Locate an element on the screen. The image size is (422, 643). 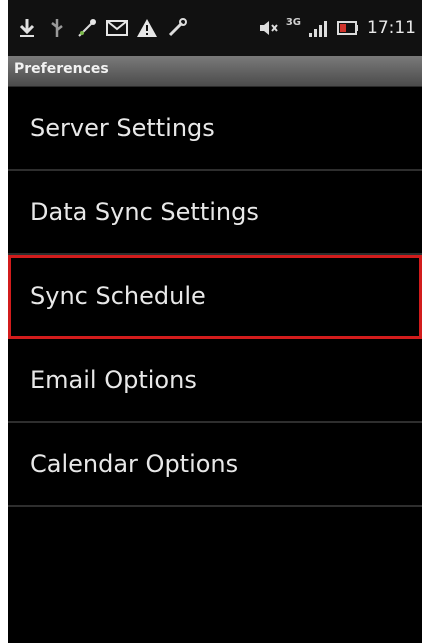
menu-item-label: Email Options is located at coordinates (113, 380).